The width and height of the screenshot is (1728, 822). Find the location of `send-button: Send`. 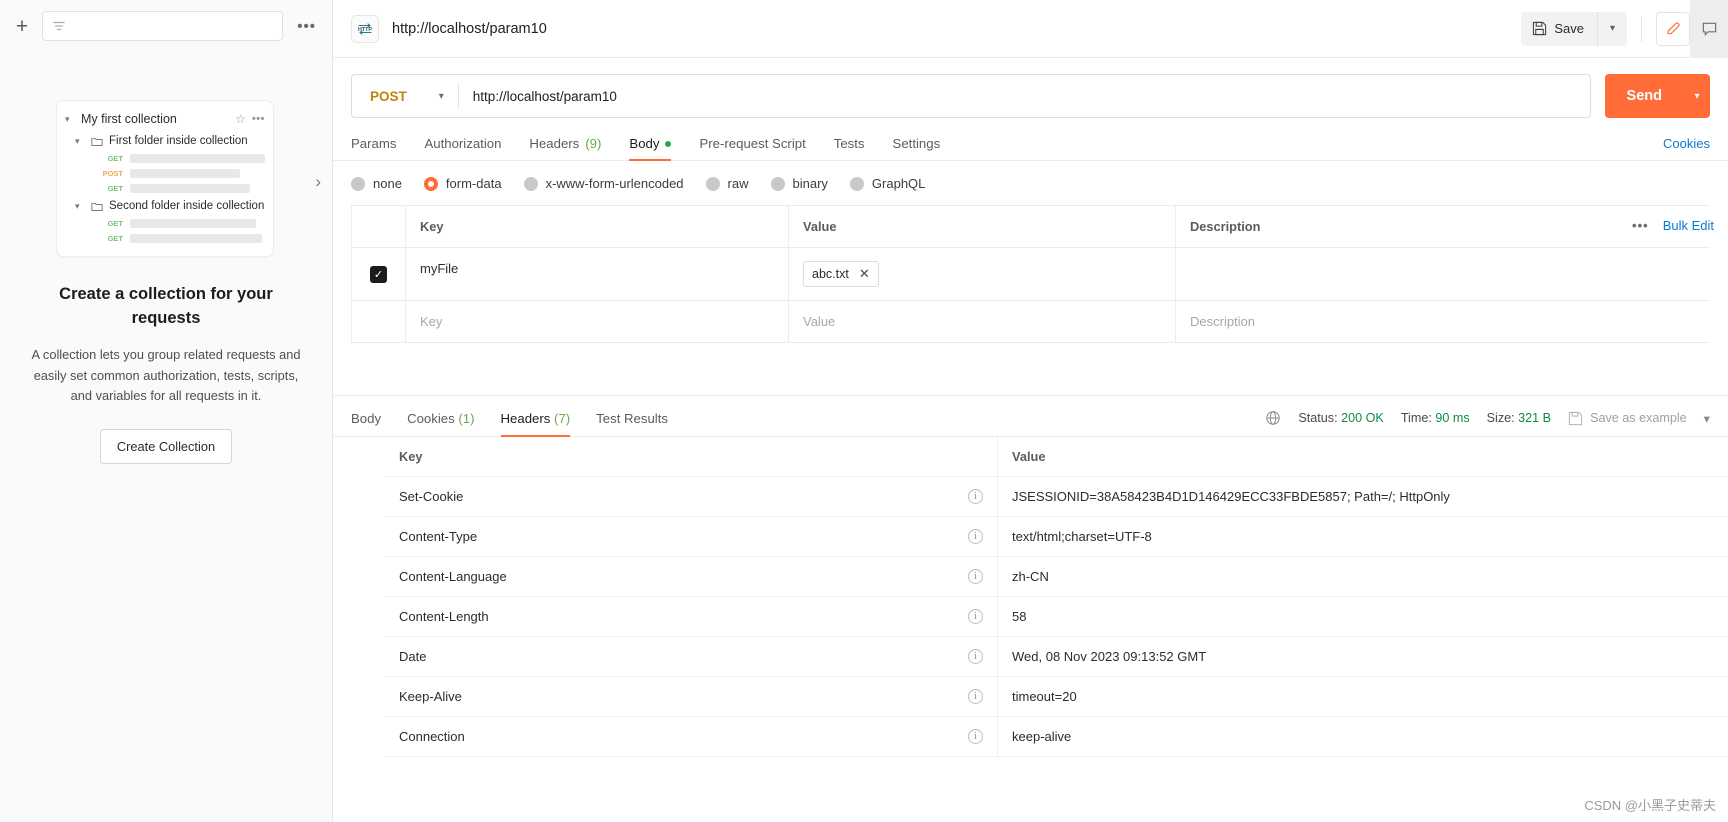

send-button: Send is located at coordinates (1644, 96).